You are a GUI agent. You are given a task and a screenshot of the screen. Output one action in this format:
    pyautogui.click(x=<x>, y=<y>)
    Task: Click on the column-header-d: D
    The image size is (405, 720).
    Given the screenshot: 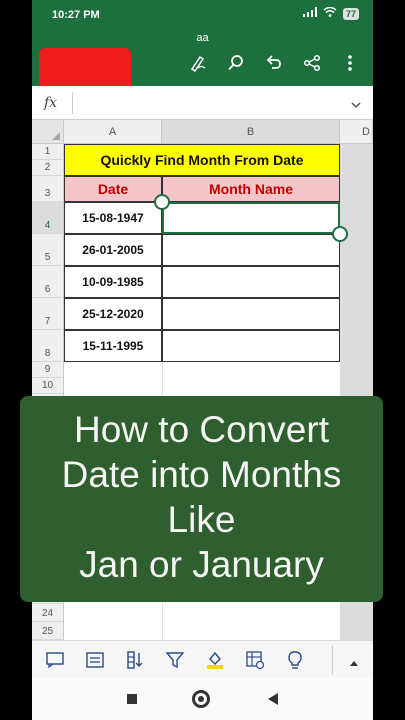 What is the action you would take?
    pyautogui.click(x=356, y=132)
    